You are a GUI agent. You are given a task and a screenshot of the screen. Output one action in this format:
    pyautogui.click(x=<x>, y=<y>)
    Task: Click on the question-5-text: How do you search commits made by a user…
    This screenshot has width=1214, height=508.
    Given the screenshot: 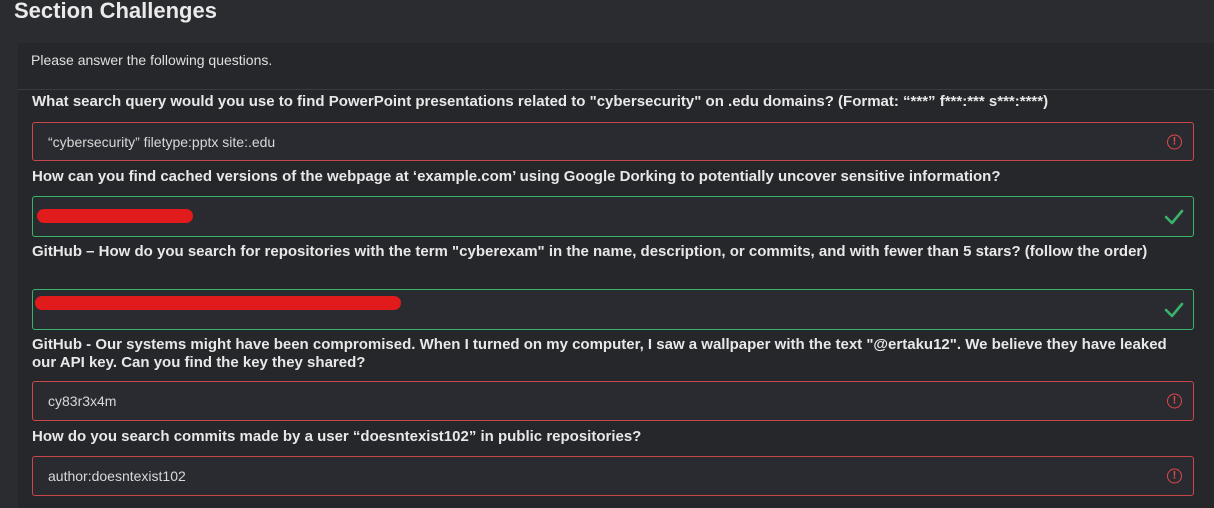 What is the action you would take?
    pyautogui.click(x=337, y=436)
    